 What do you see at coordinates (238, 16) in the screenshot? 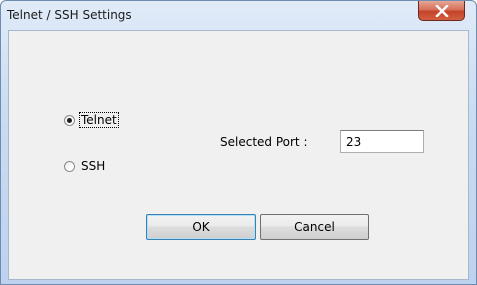
I see `title-bar: Telnet / SSH Settings` at bounding box center [238, 16].